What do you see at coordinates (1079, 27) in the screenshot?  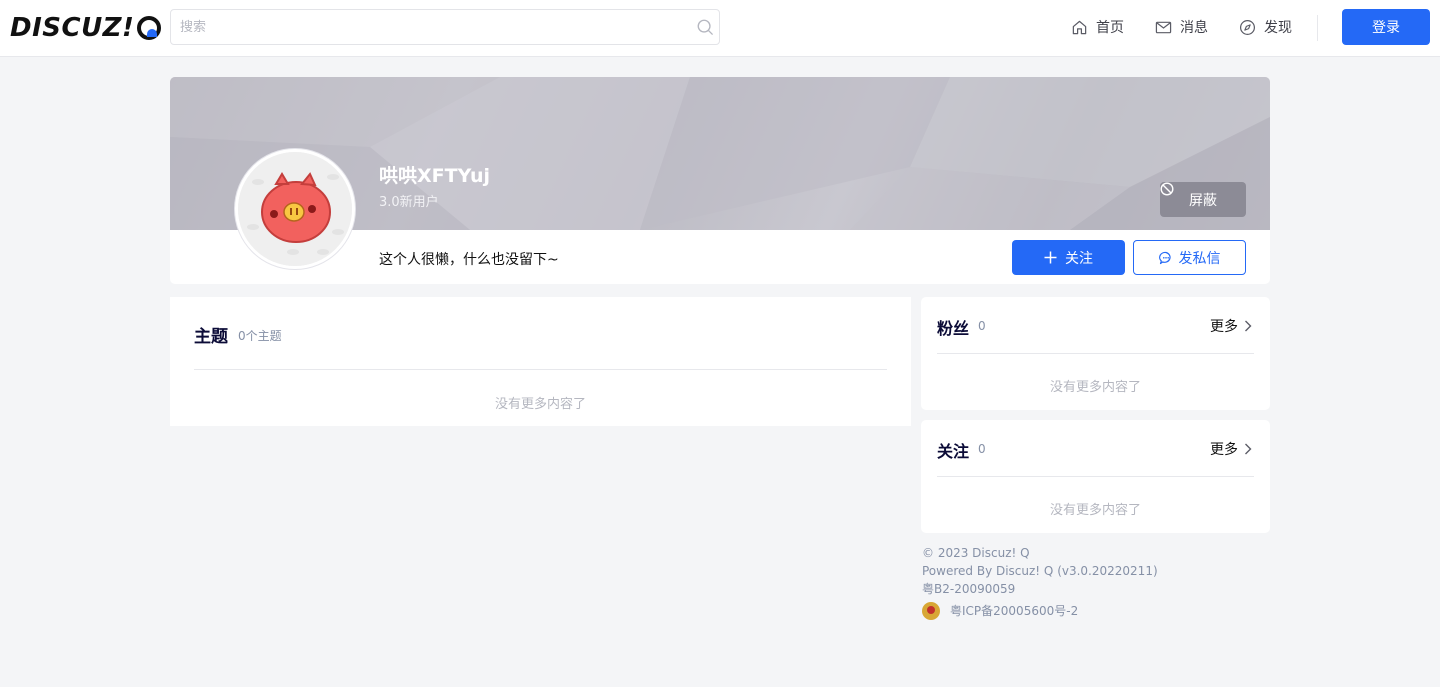 I see `home-icon` at bounding box center [1079, 27].